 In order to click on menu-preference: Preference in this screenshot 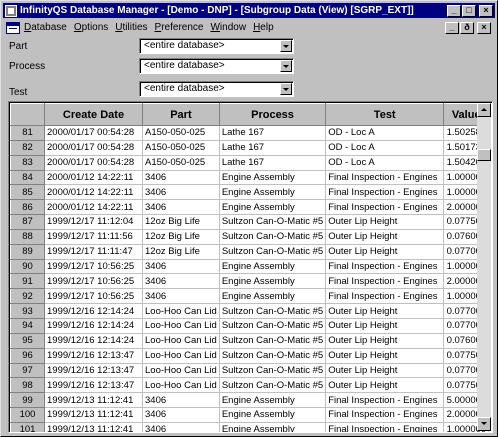, I will do `click(179, 27)`.